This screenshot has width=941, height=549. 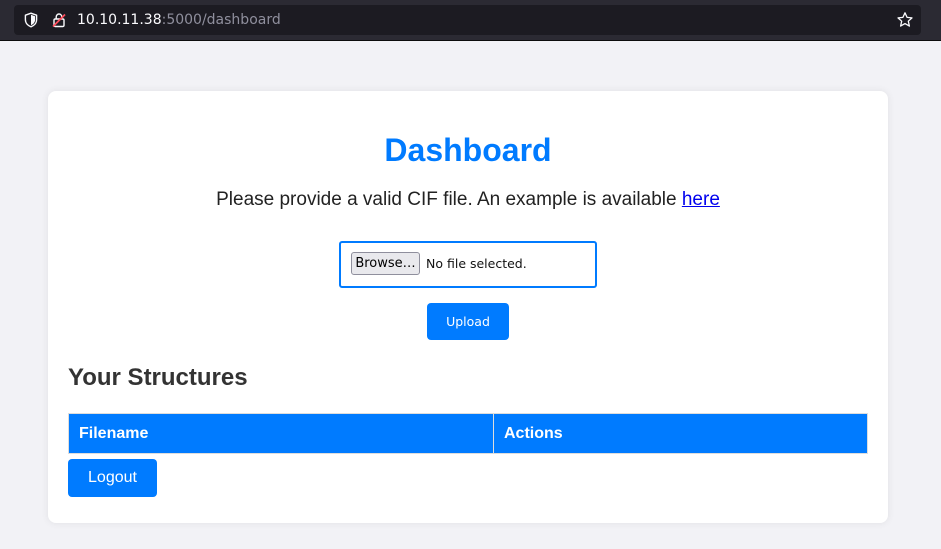 I want to click on page-title: Dashboard, so click(x=468, y=150).